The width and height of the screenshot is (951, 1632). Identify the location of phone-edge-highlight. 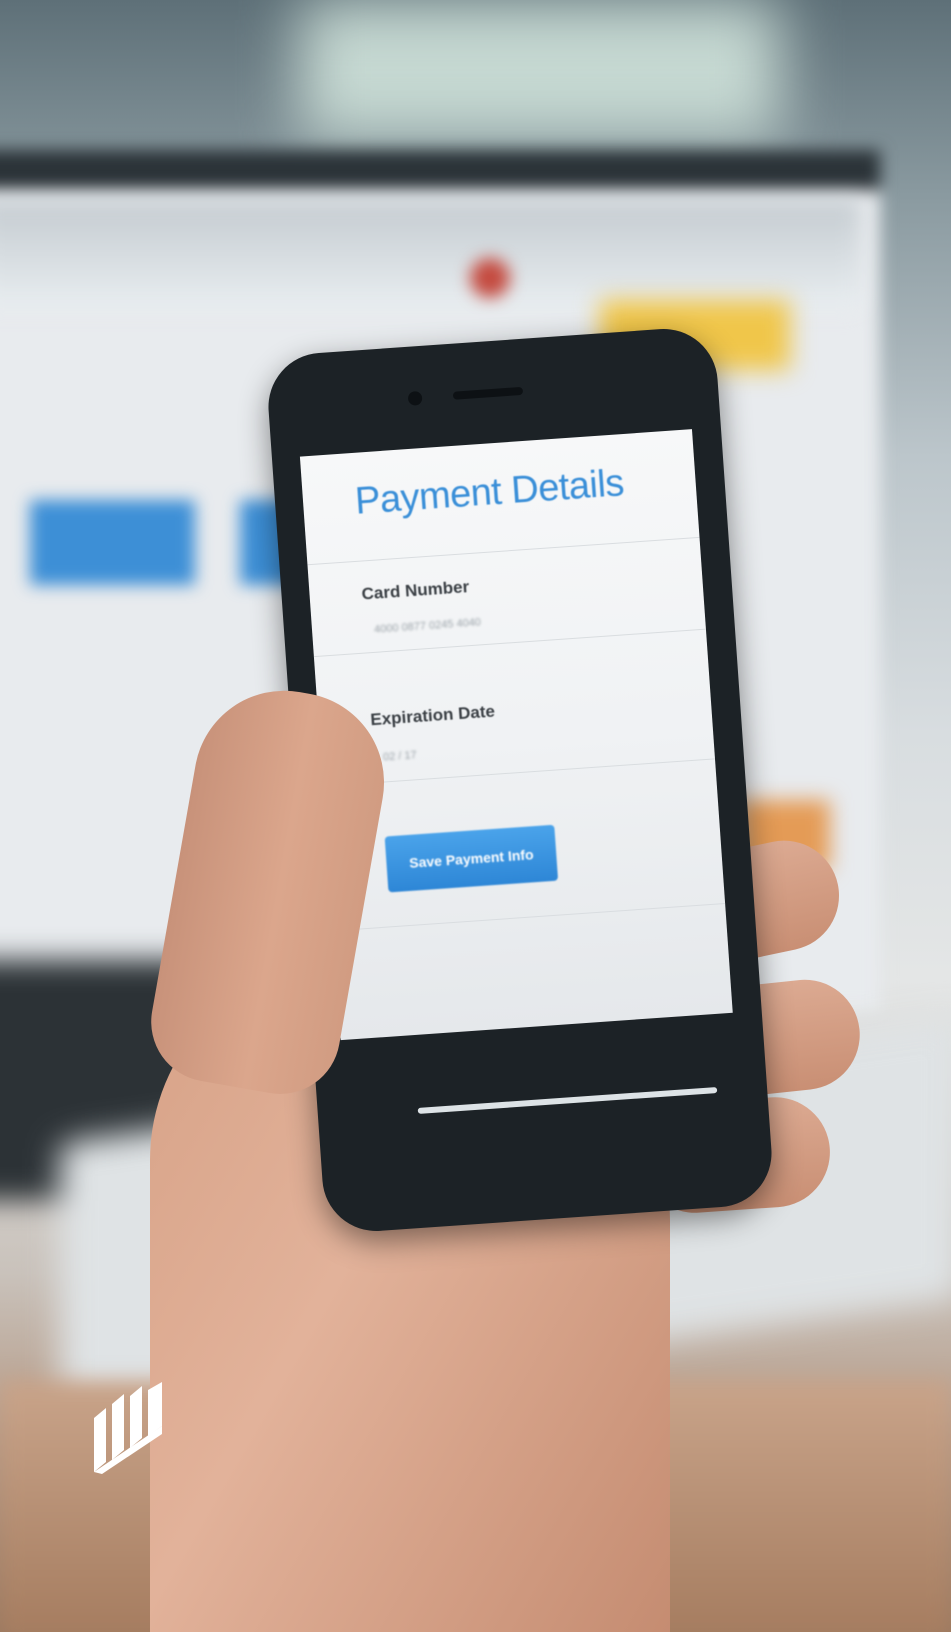
(567, 1100).